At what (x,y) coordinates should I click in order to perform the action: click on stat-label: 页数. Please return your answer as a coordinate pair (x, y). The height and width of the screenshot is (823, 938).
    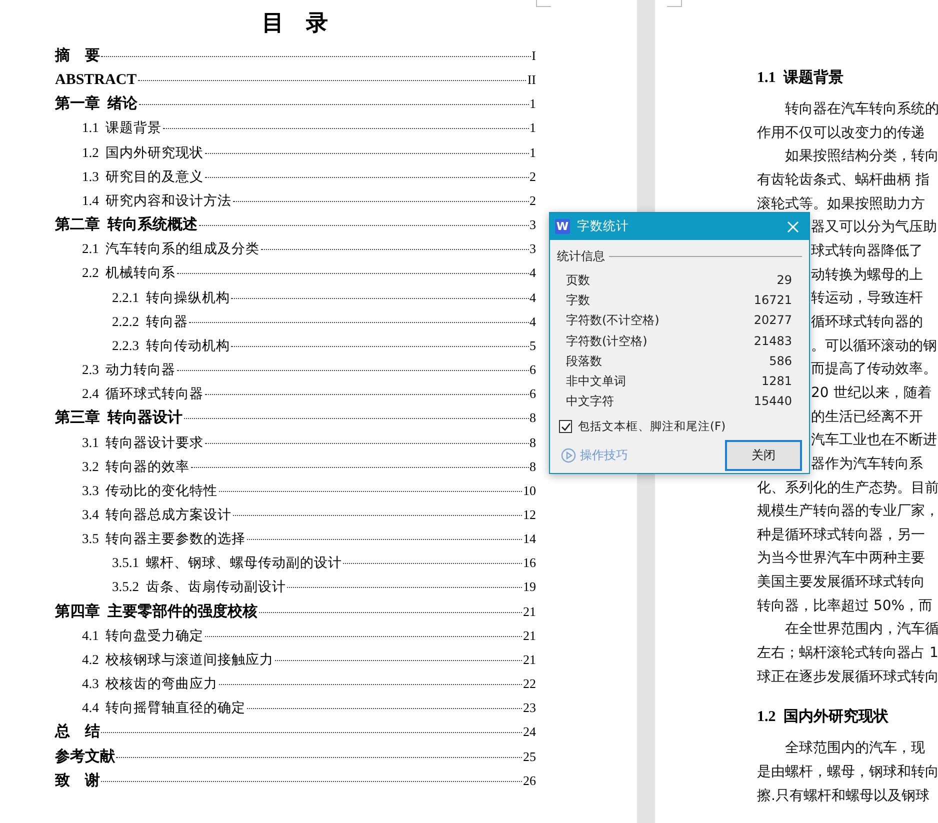
    Looking at the image, I should click on (578, 280).